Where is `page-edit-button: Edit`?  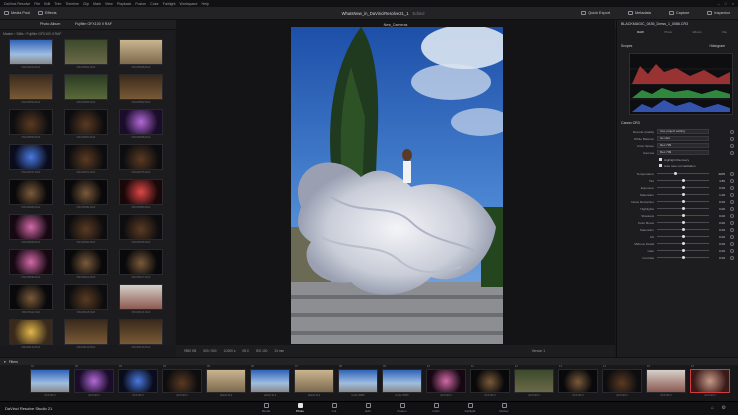
page-edit-button: Edit is located at coordinates (368, 408).